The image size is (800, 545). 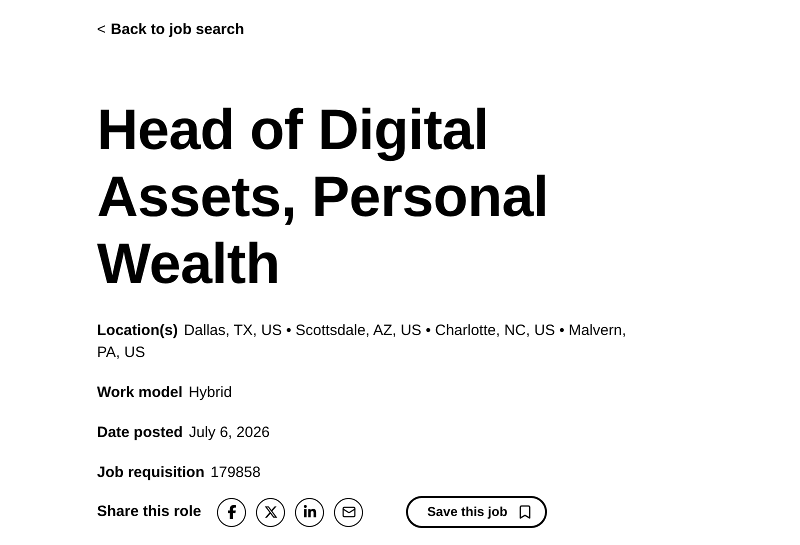 I want to click on detail-line: Work model Hybrid, so click(x=165, y=393).